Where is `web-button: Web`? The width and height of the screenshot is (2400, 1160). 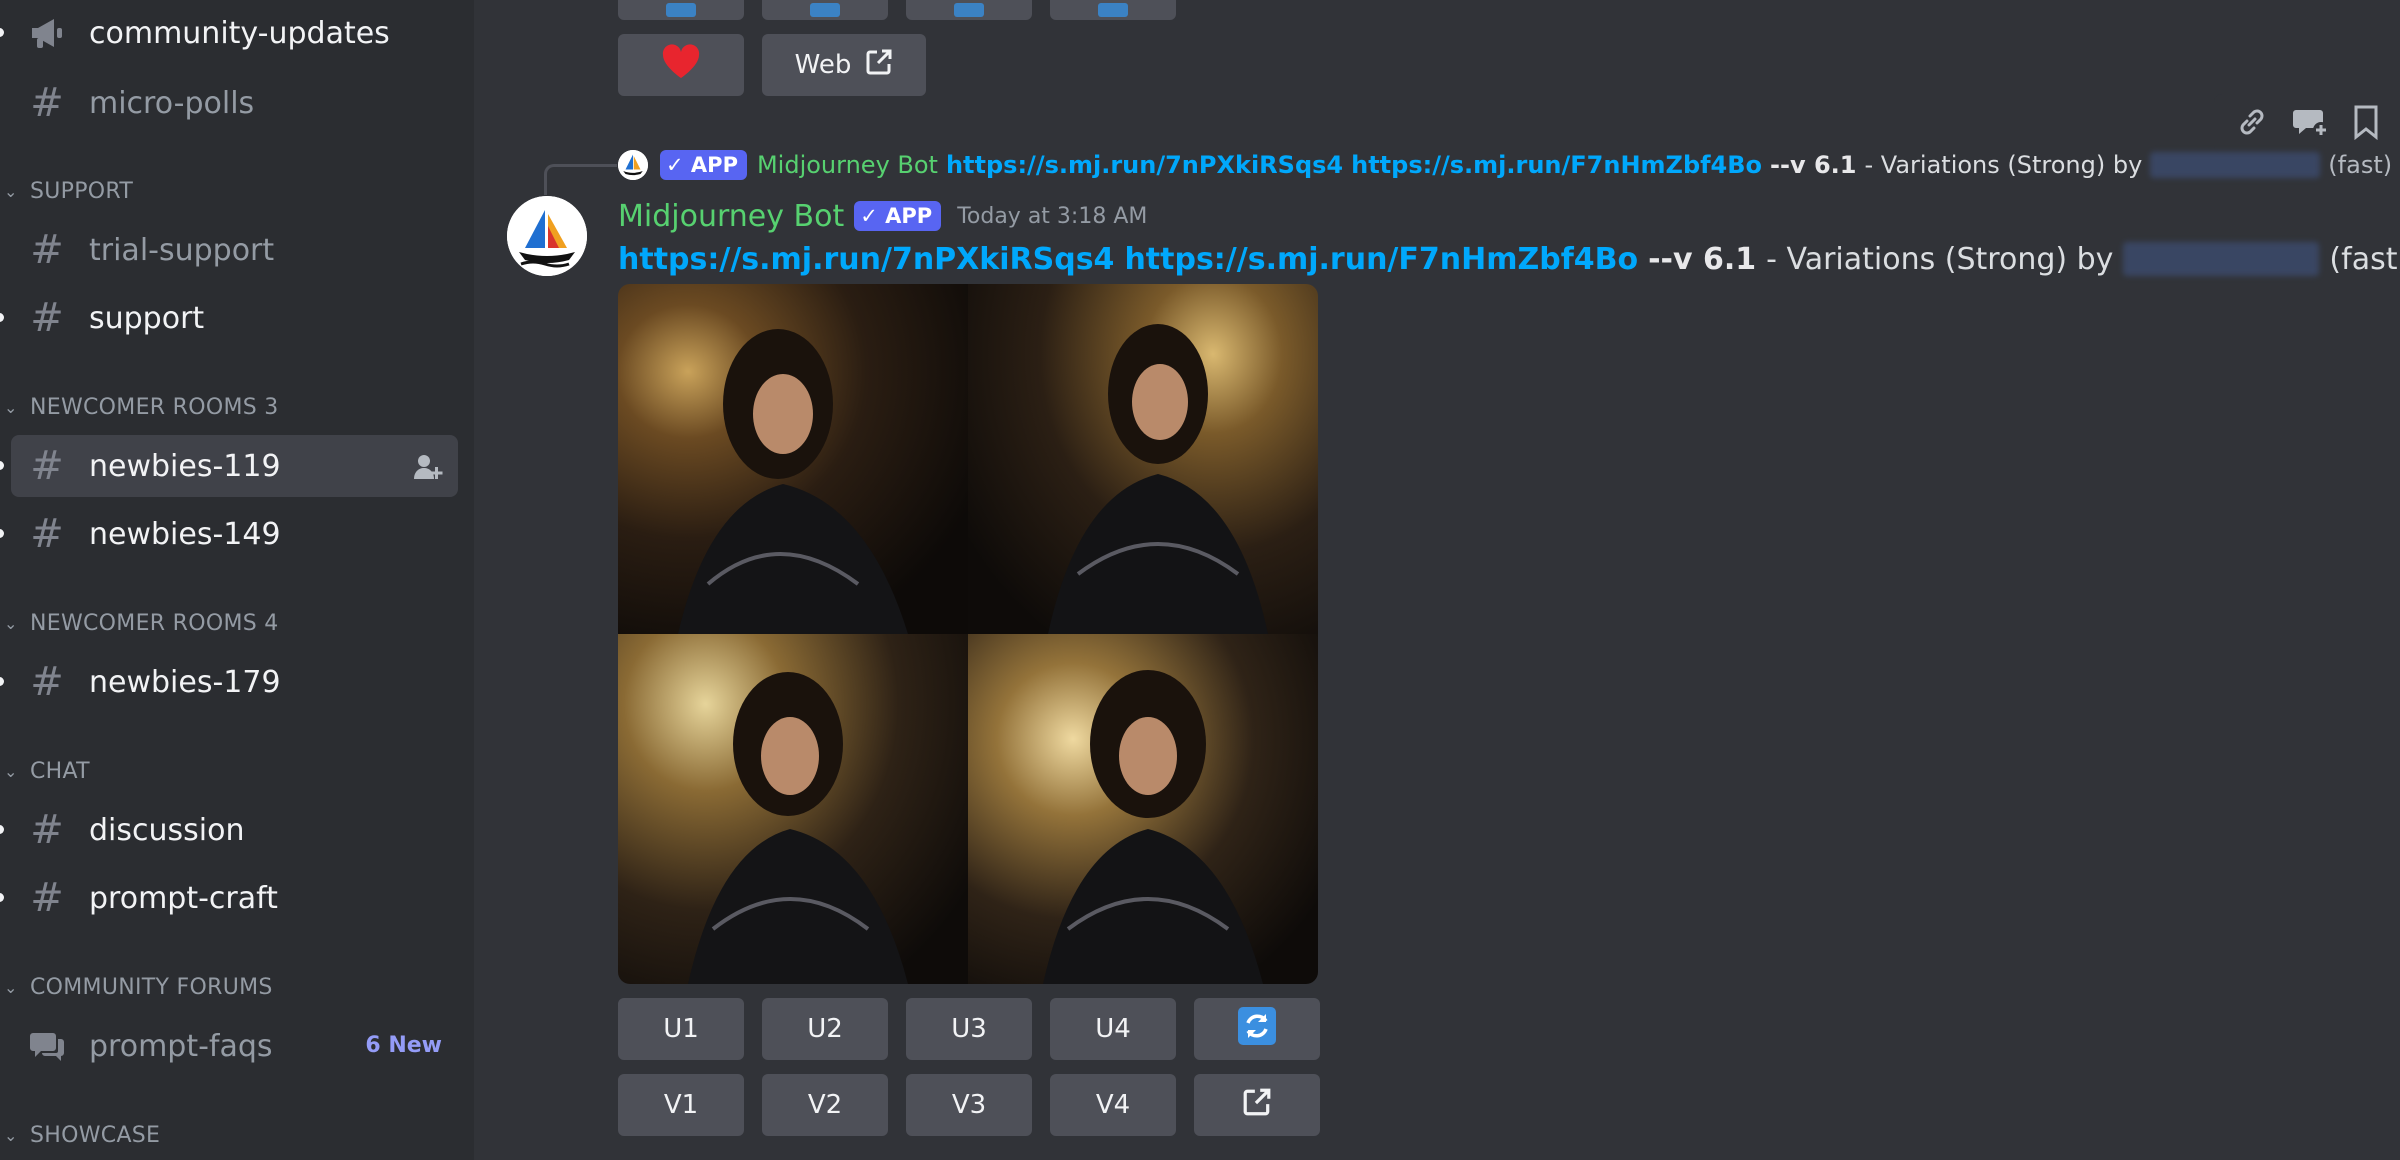 web-button: Web is located at coordinates (844, 65).